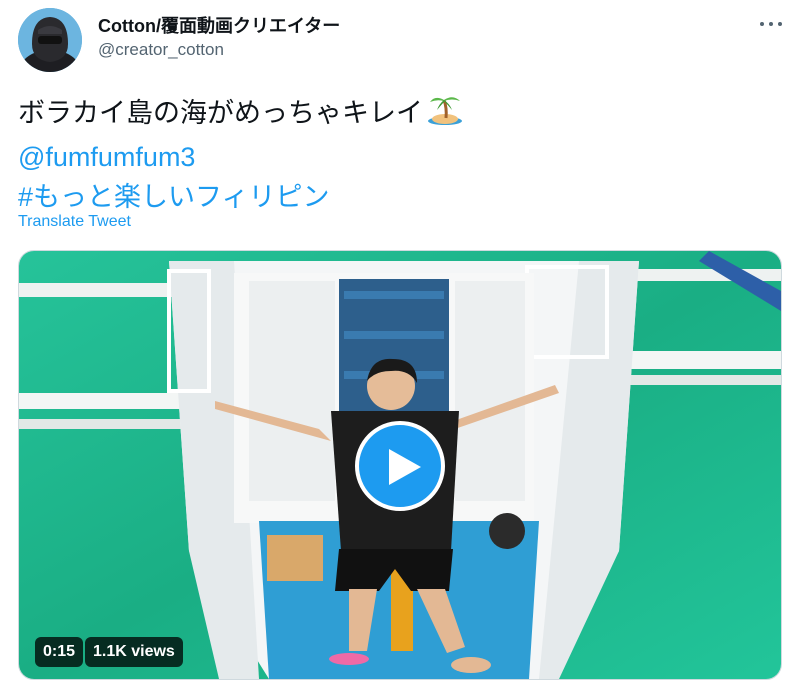  What do you see at coordinates (50, 40) in the screenshot?
I see `avatar` at bounding box center [50, 40].